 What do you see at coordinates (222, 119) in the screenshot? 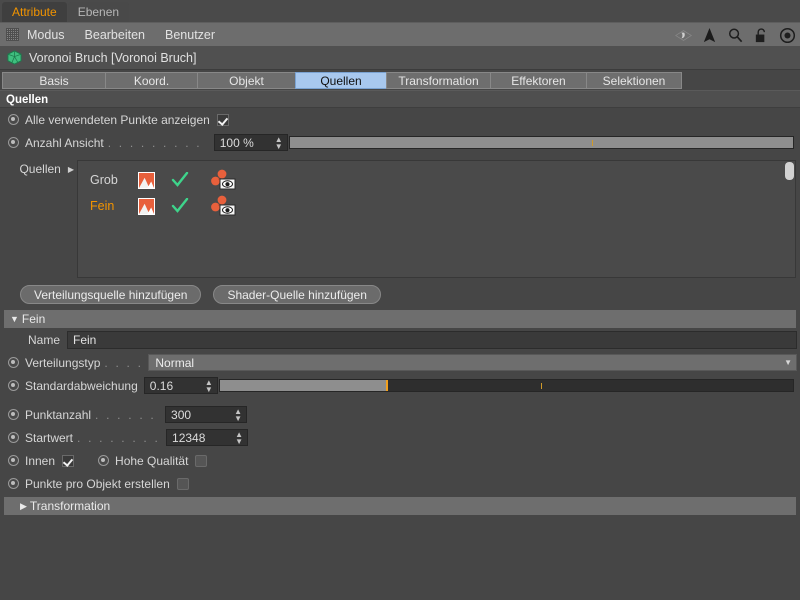
I see `checkbox-show-all-points` at bounding box center [222, 119].